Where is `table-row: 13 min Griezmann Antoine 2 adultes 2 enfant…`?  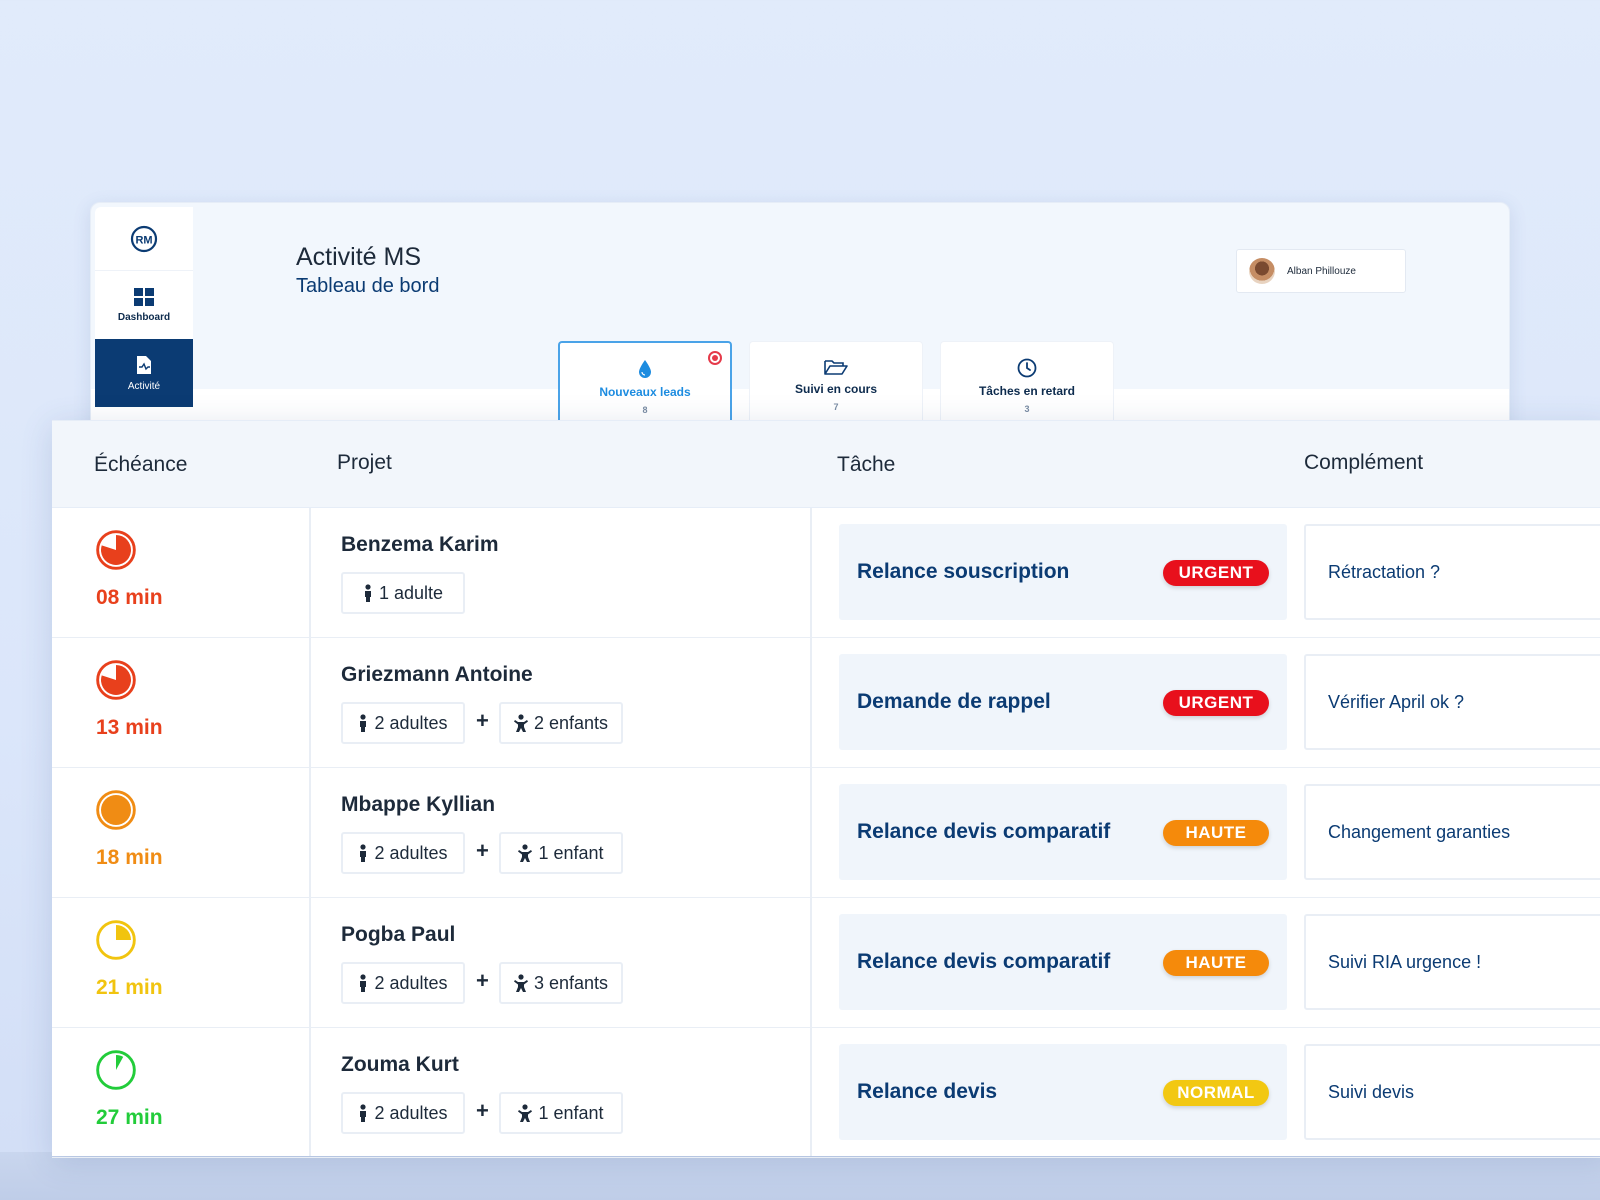
table-row: 13 min Griezmann Antoine 2 adultes 2 enfant… is located at coordinates (826, 703).